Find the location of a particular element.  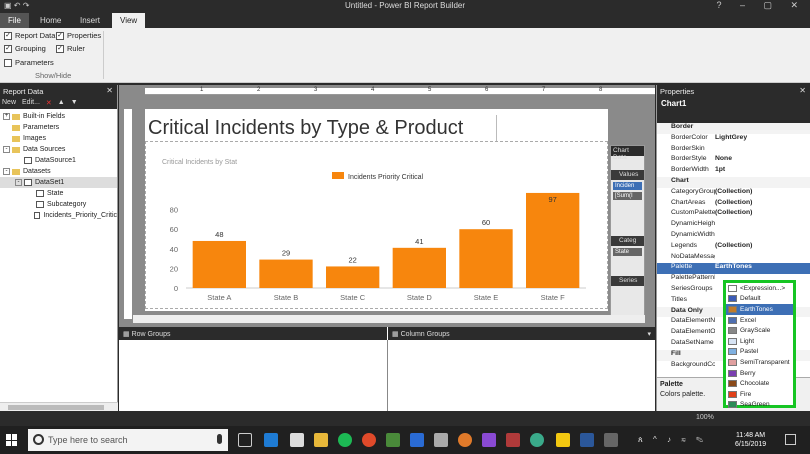

property-value: EarthTones is located at coordinates (762, 268).